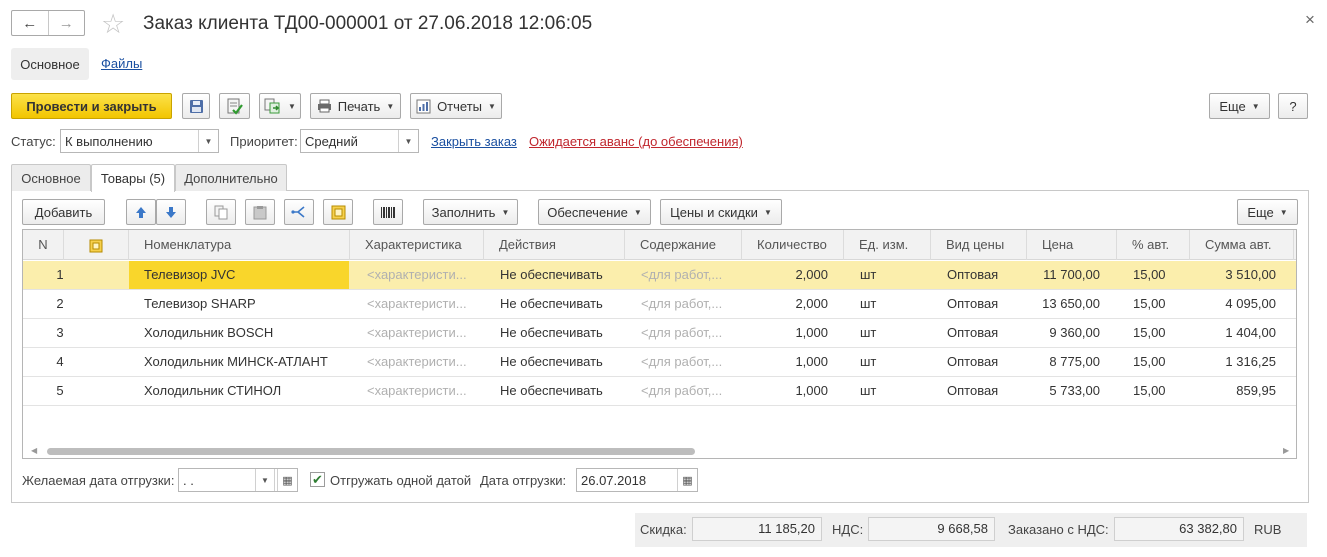 Image resolution: width=1327 pixels, height=557 pixels. I want to click on paste-button, so click(260, 212).